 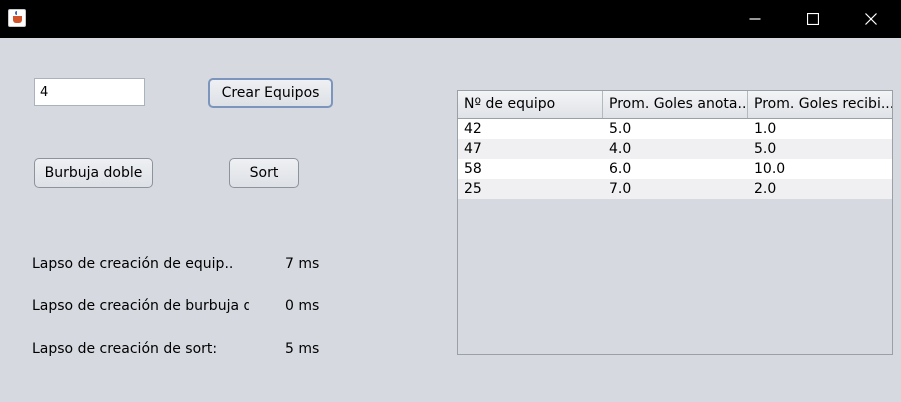 I want to click on column-header-equipo: Nº de equipo, so click(x=530, y=104).